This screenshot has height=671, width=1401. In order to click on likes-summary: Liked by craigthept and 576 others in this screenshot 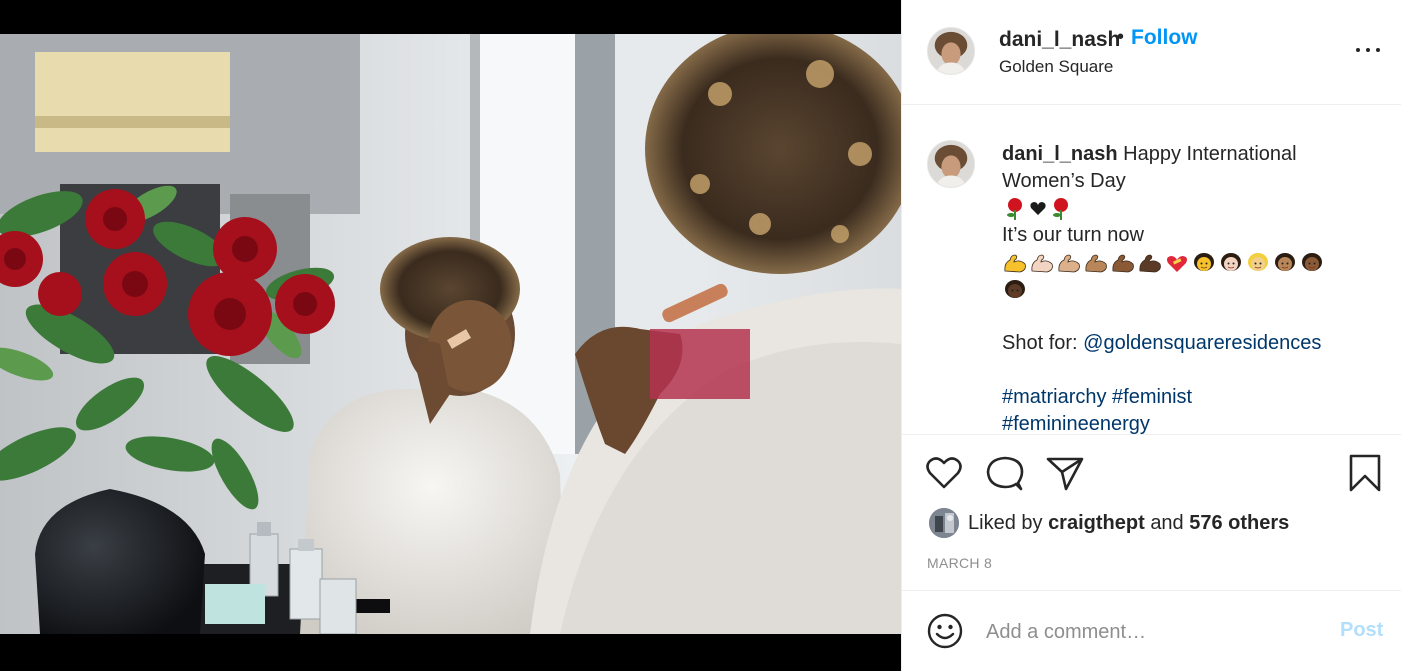, I will do `click(1109, 523)`.